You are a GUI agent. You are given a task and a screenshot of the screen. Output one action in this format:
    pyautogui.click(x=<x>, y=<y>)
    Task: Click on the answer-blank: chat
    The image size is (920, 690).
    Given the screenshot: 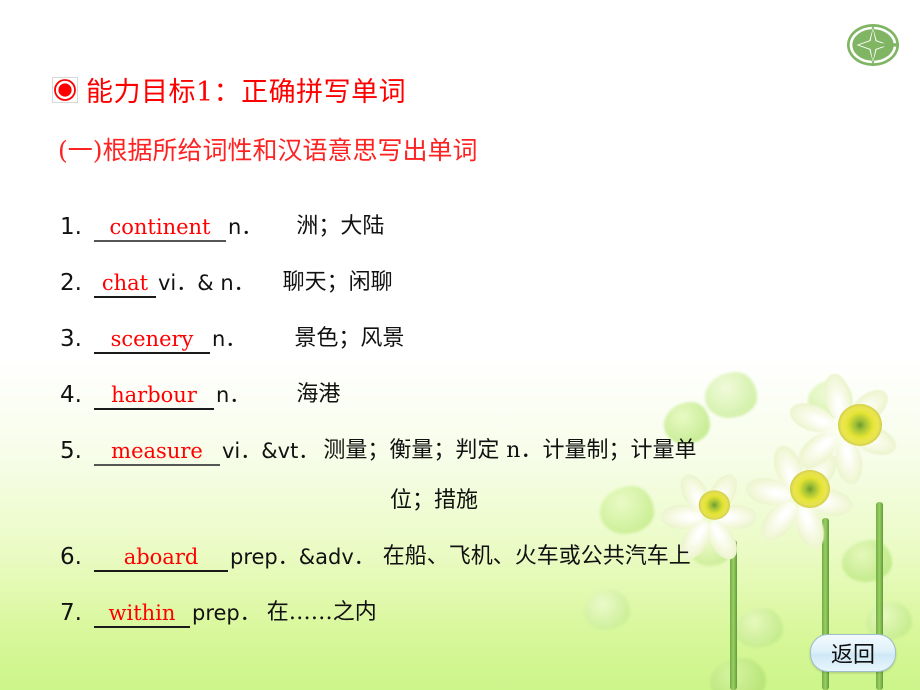 What is the action you would take?
    pyautogui.click(x=125, y=282)
    